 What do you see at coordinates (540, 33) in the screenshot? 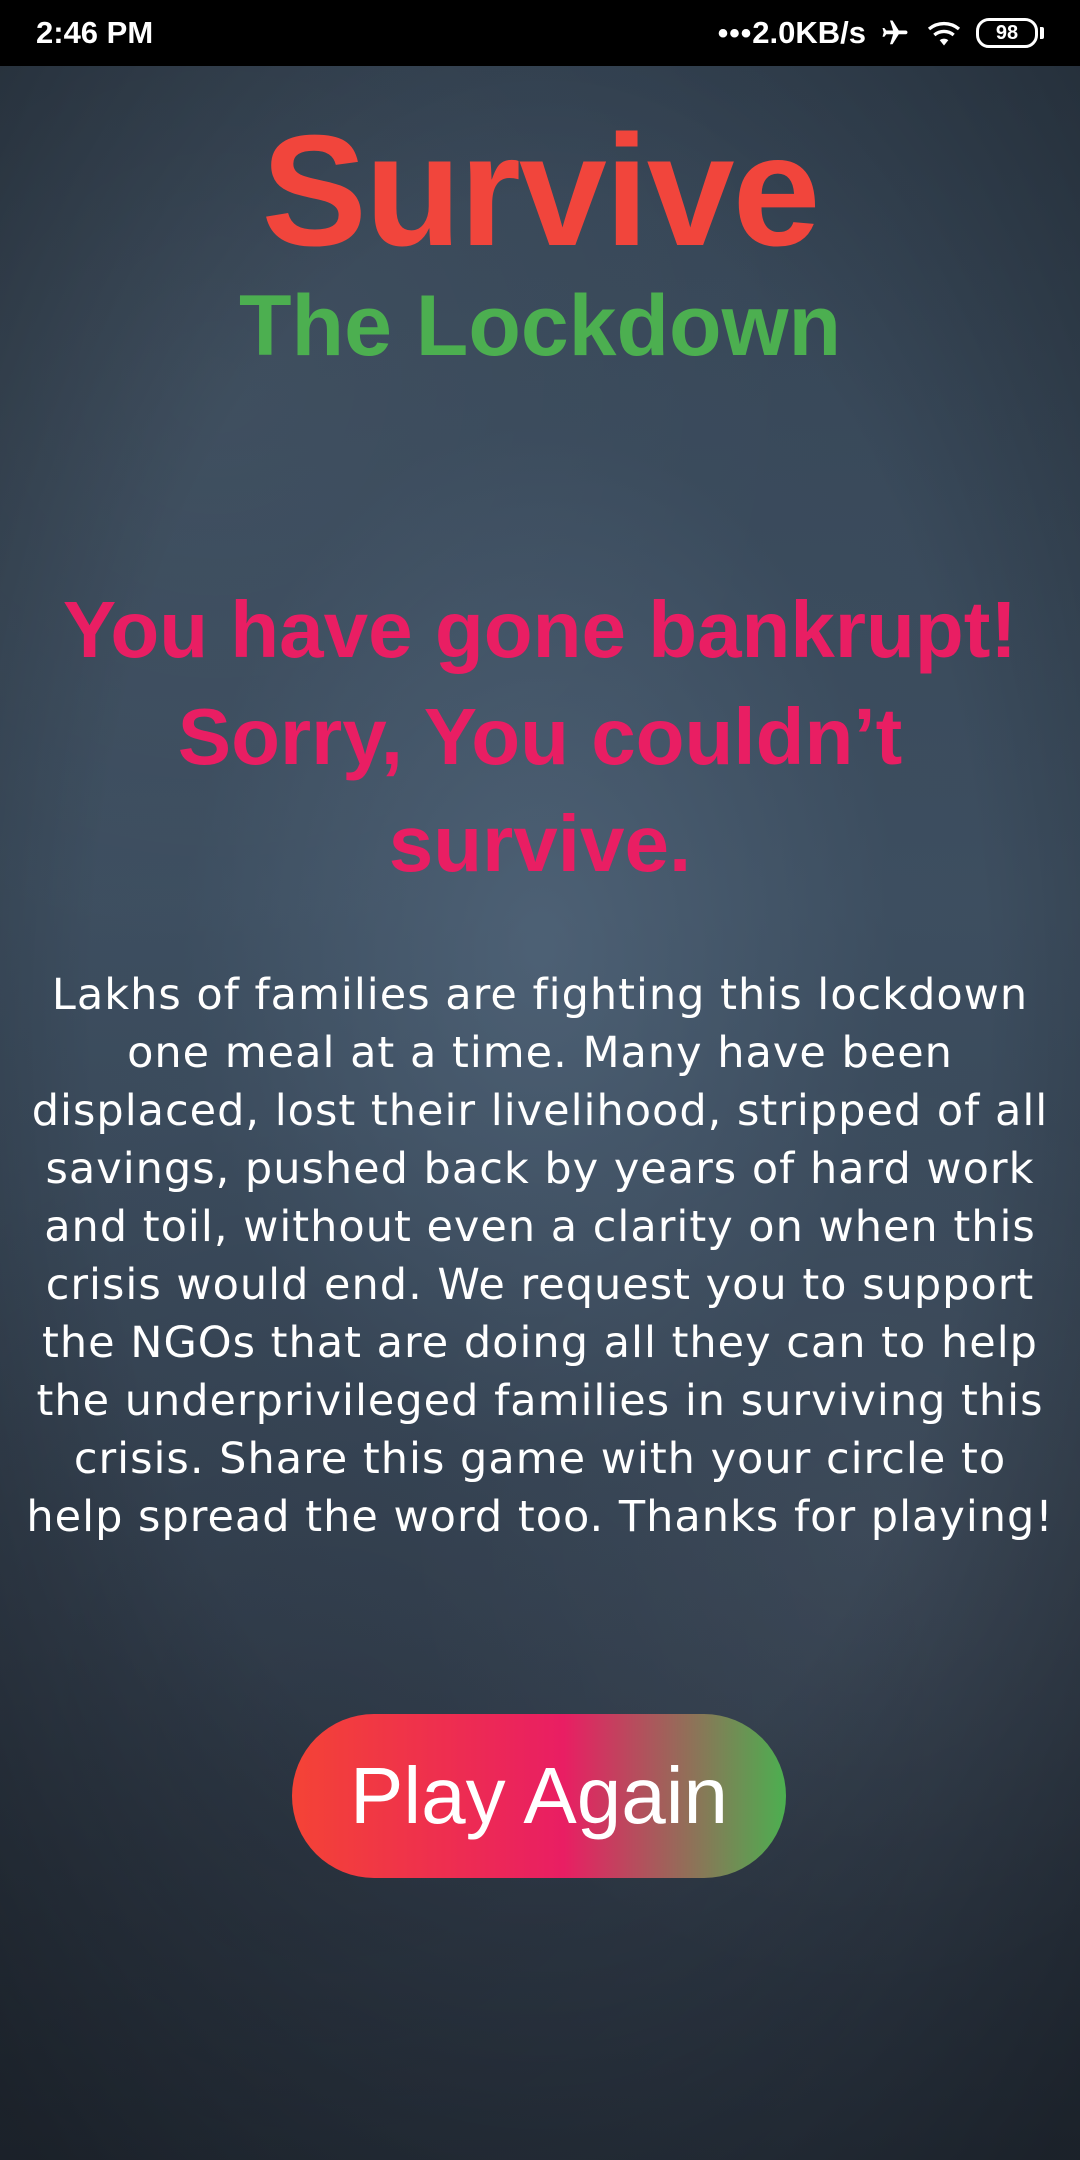
I see `status-bar: 2:46 PM •••2.0KB/s 98` at bounding box center [540, 33].